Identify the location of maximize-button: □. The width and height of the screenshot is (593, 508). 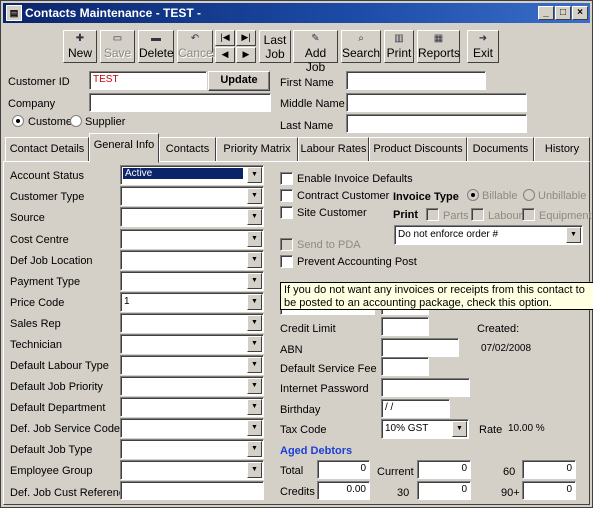
(563, 13).